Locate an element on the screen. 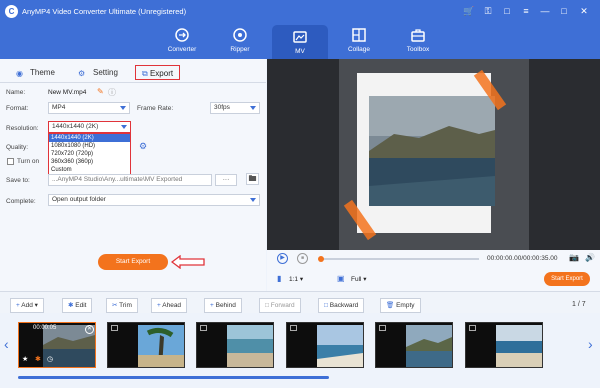 Image resolution: width=600 pixels, height=388 pixels. forward-label: Forward is located at coordinates (282, 305).